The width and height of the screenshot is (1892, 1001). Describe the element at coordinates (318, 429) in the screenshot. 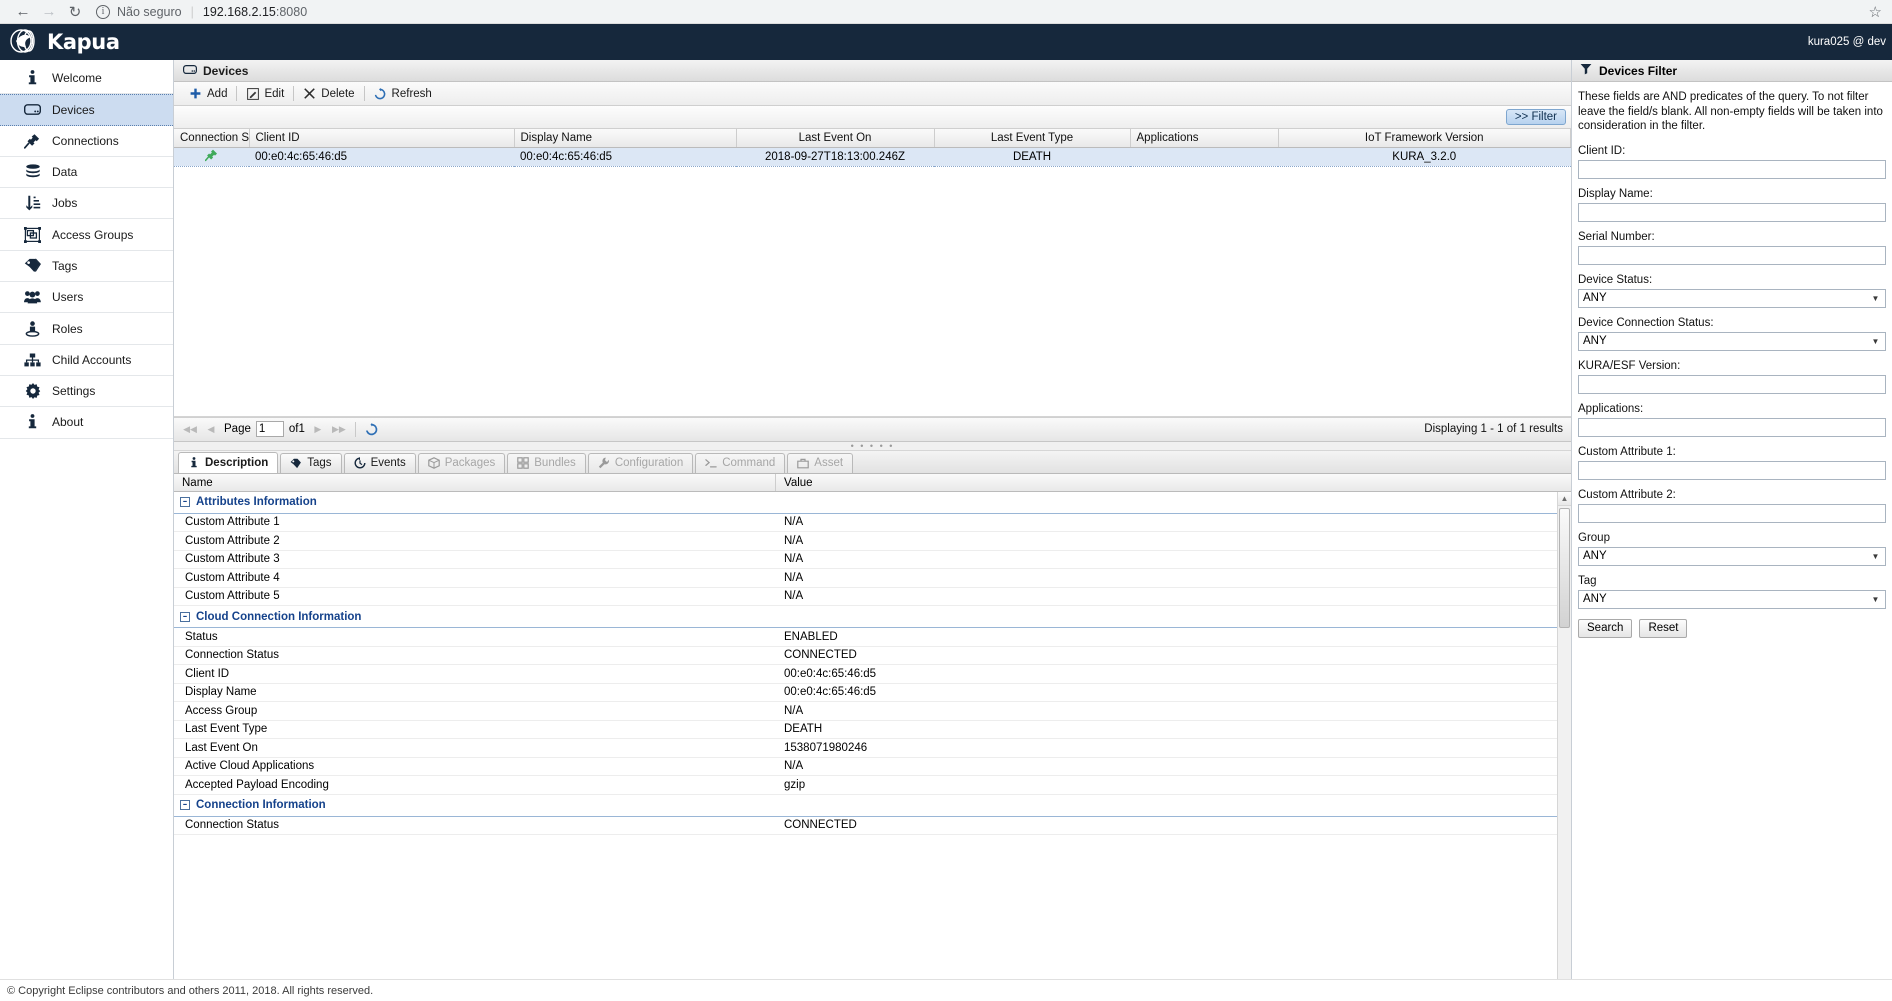

I see `next-page-button: ▶` at that location.